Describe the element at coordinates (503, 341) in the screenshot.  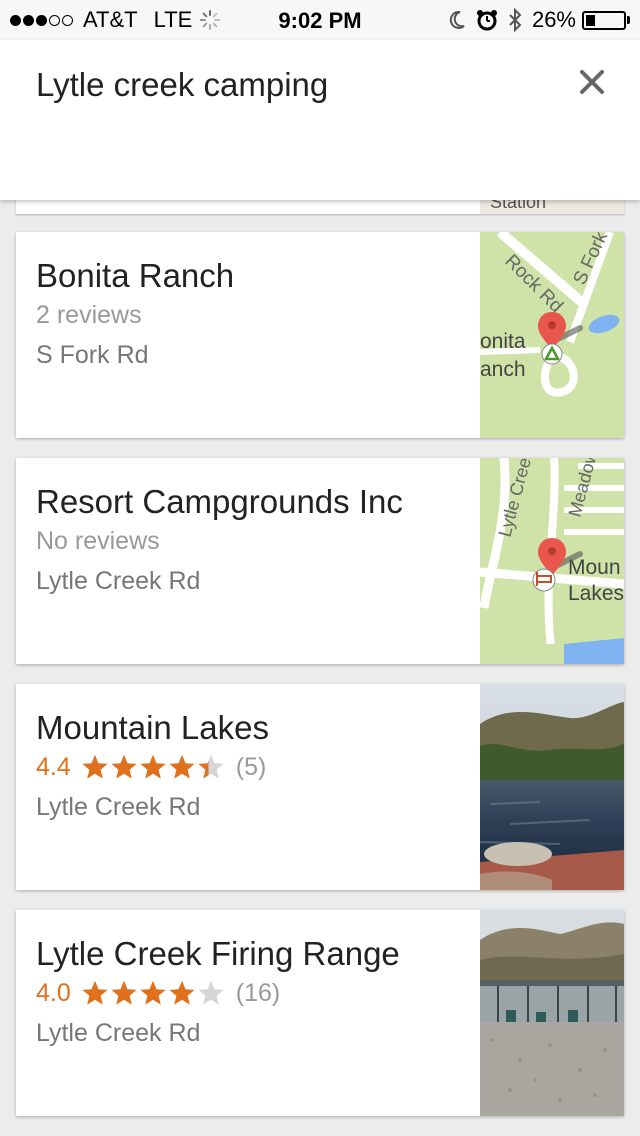
I see `map-label: onita` at that location.